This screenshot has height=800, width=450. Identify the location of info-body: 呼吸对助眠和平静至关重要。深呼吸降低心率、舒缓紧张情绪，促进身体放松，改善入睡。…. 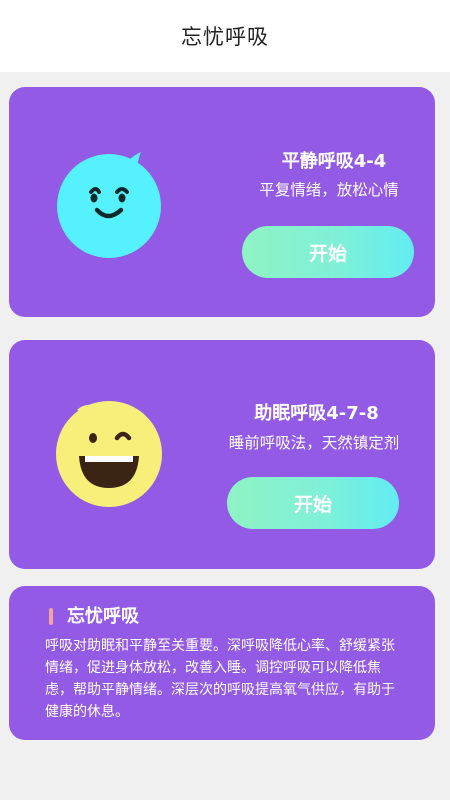
(220, 679).